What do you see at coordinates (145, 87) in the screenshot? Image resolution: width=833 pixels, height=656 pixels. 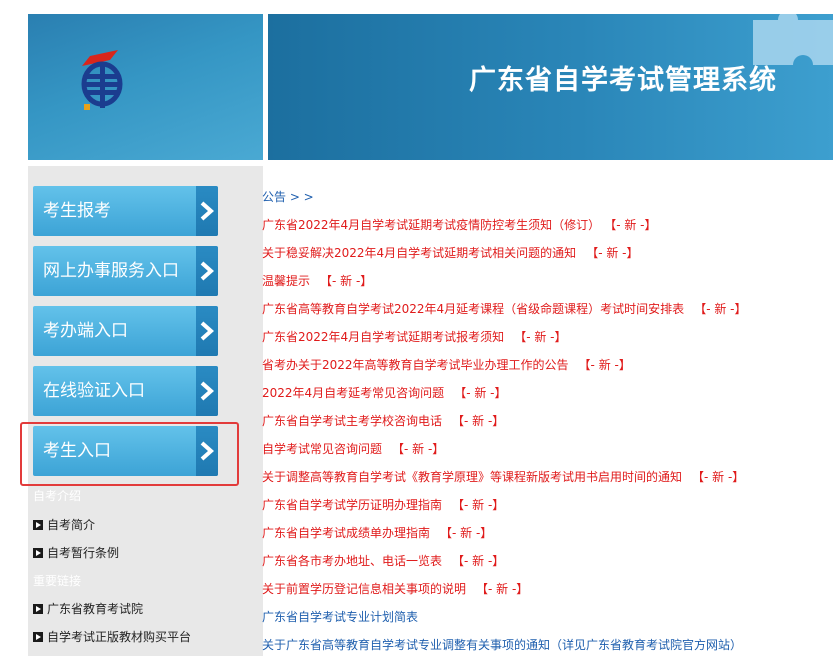 I see `header-logo-panel` at bounding box center [145, 87].